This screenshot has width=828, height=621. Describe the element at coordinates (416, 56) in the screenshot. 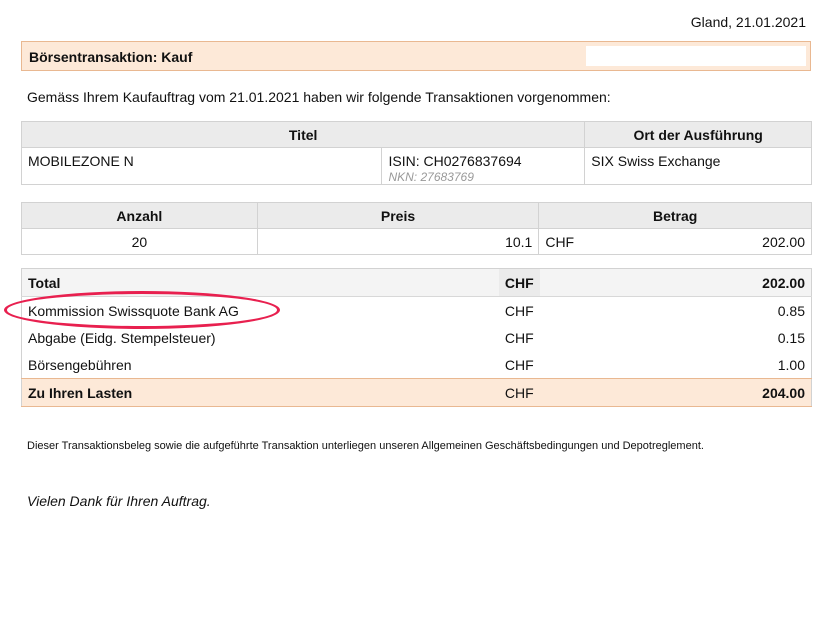

I see `title-banner: Börsentransaktion: Kauf` at that location.